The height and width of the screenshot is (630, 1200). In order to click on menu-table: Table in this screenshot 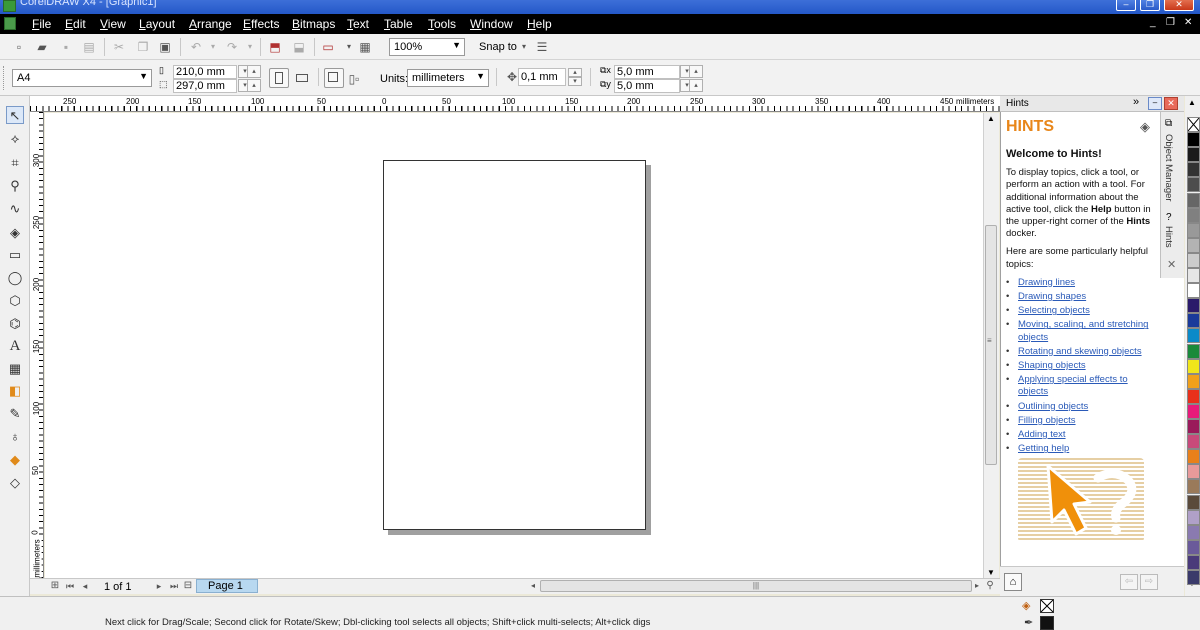, I will do `click(398, 24)`.